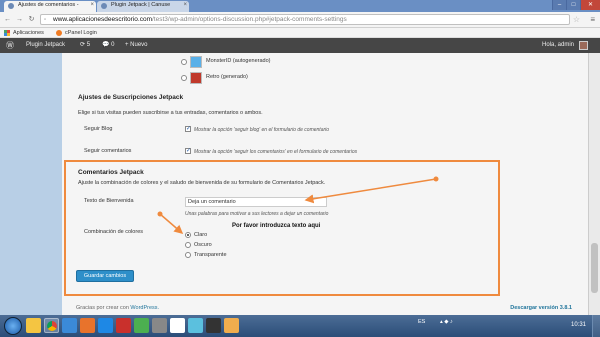 This screenshot has height=337, width=600. What do you see at coordinates (136, 45) in the screenshot?
I see `new-content-link: + Nuevo` at bounding box center [136, 45].